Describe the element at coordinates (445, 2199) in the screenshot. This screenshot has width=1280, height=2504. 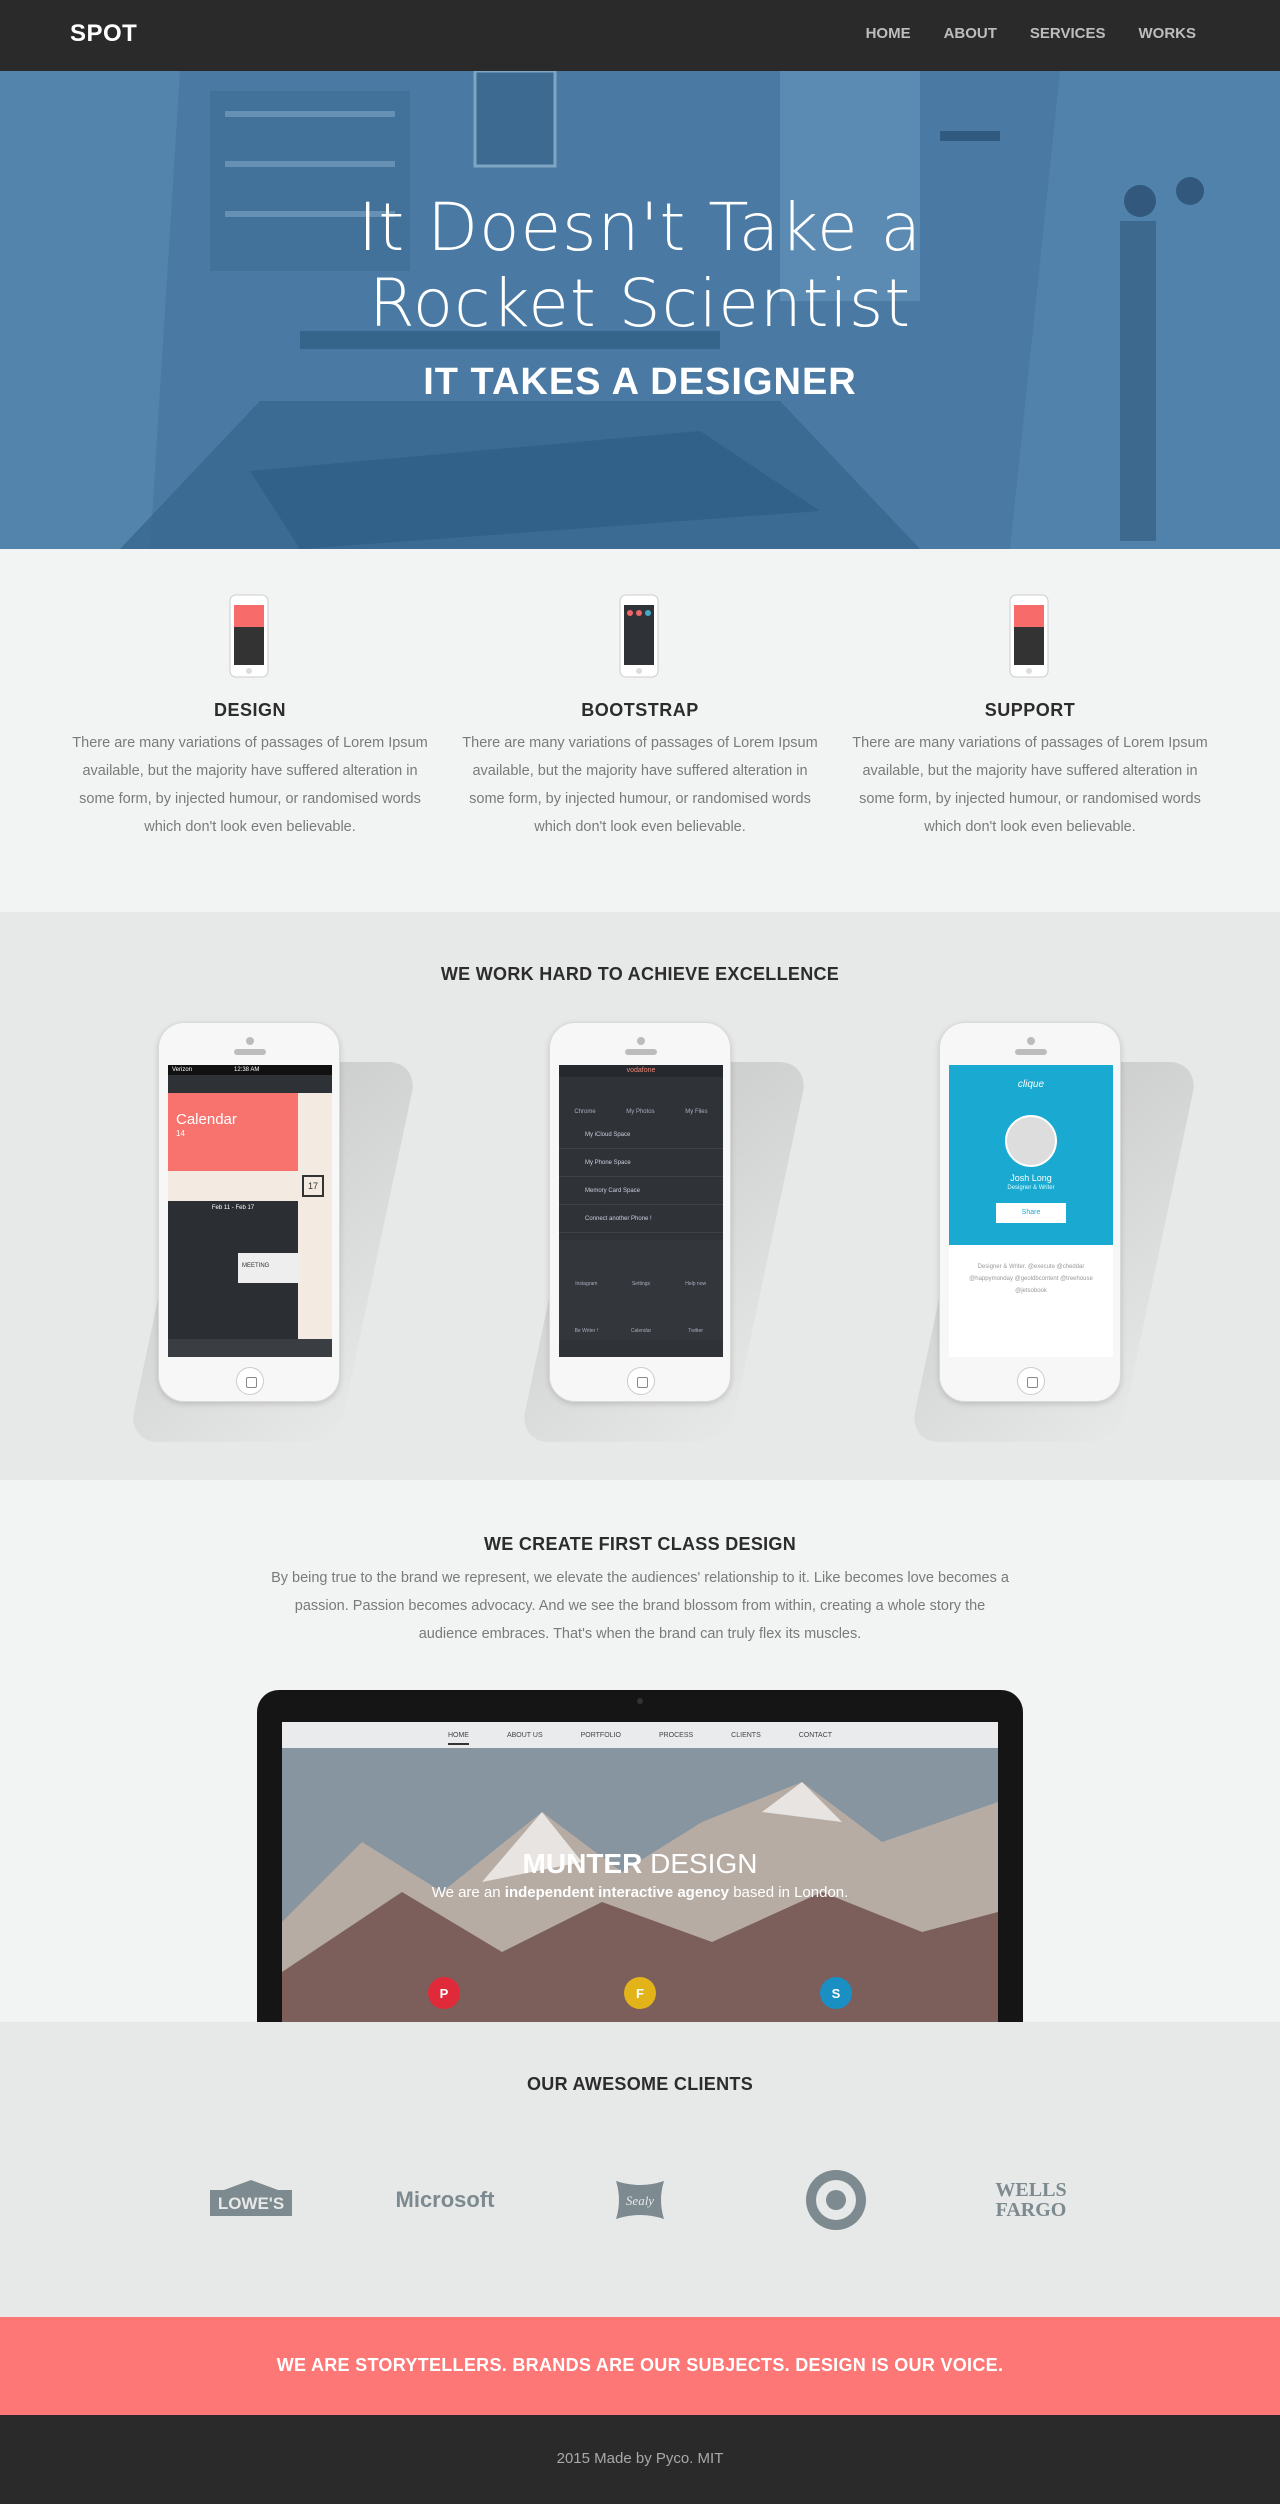
I see `microsoft-logo: Microsoft` at that location.